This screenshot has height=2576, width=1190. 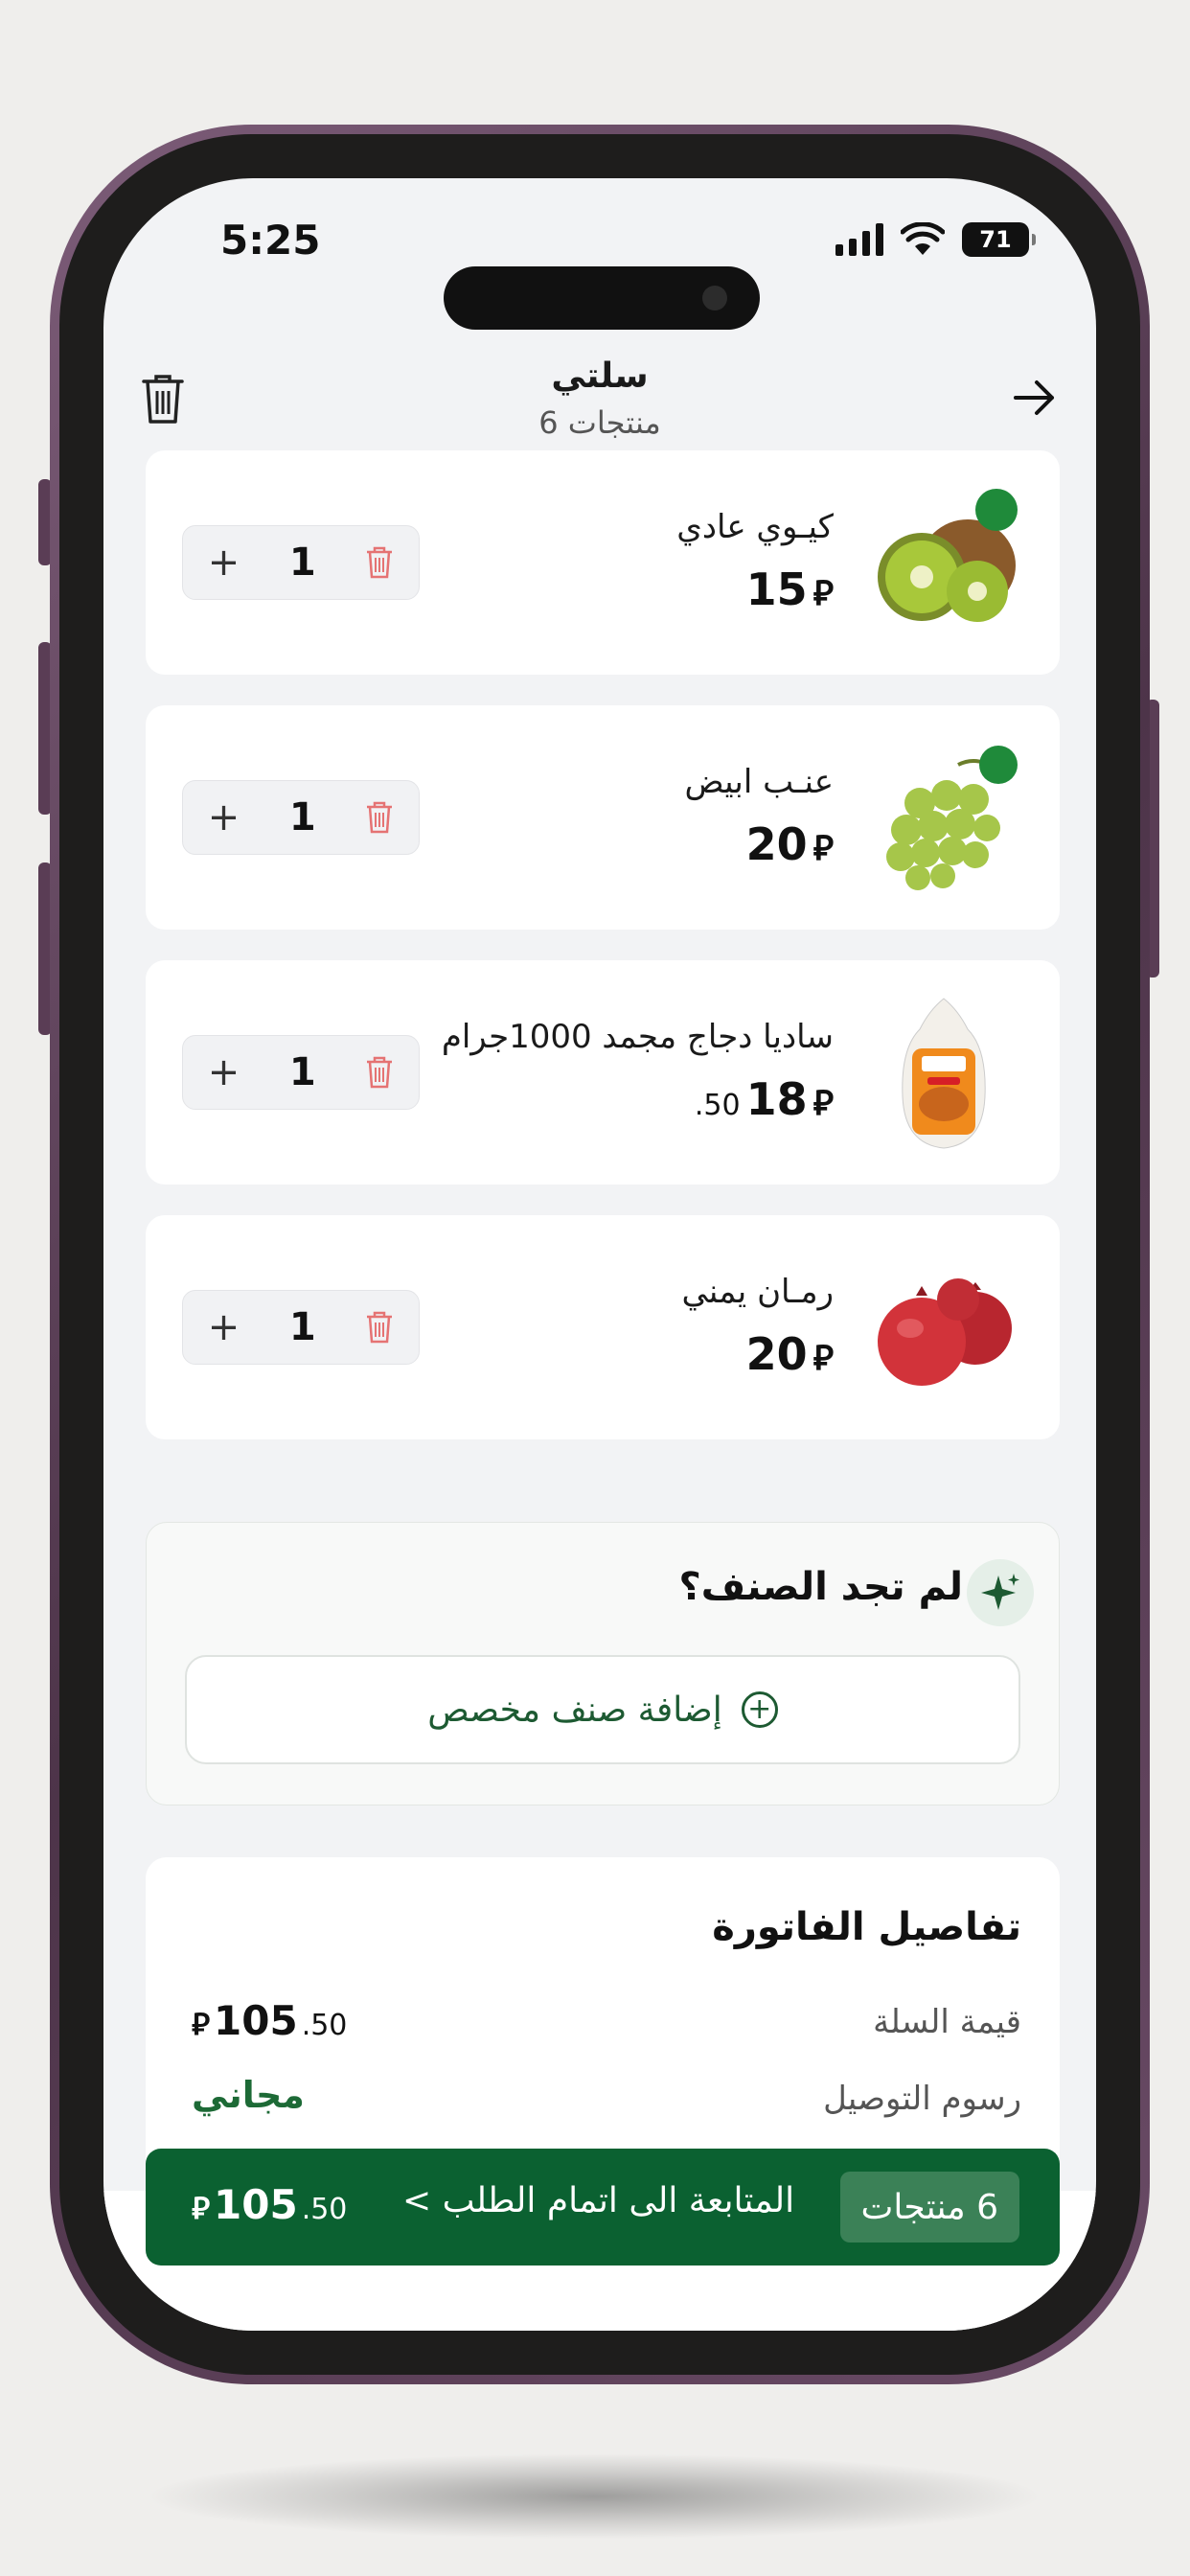 What do you see at coordinates (867, 1927) in the screenshot?
I see `invoice-title: تفاصيل الفاتورة` at bounding box center [867, 1927].